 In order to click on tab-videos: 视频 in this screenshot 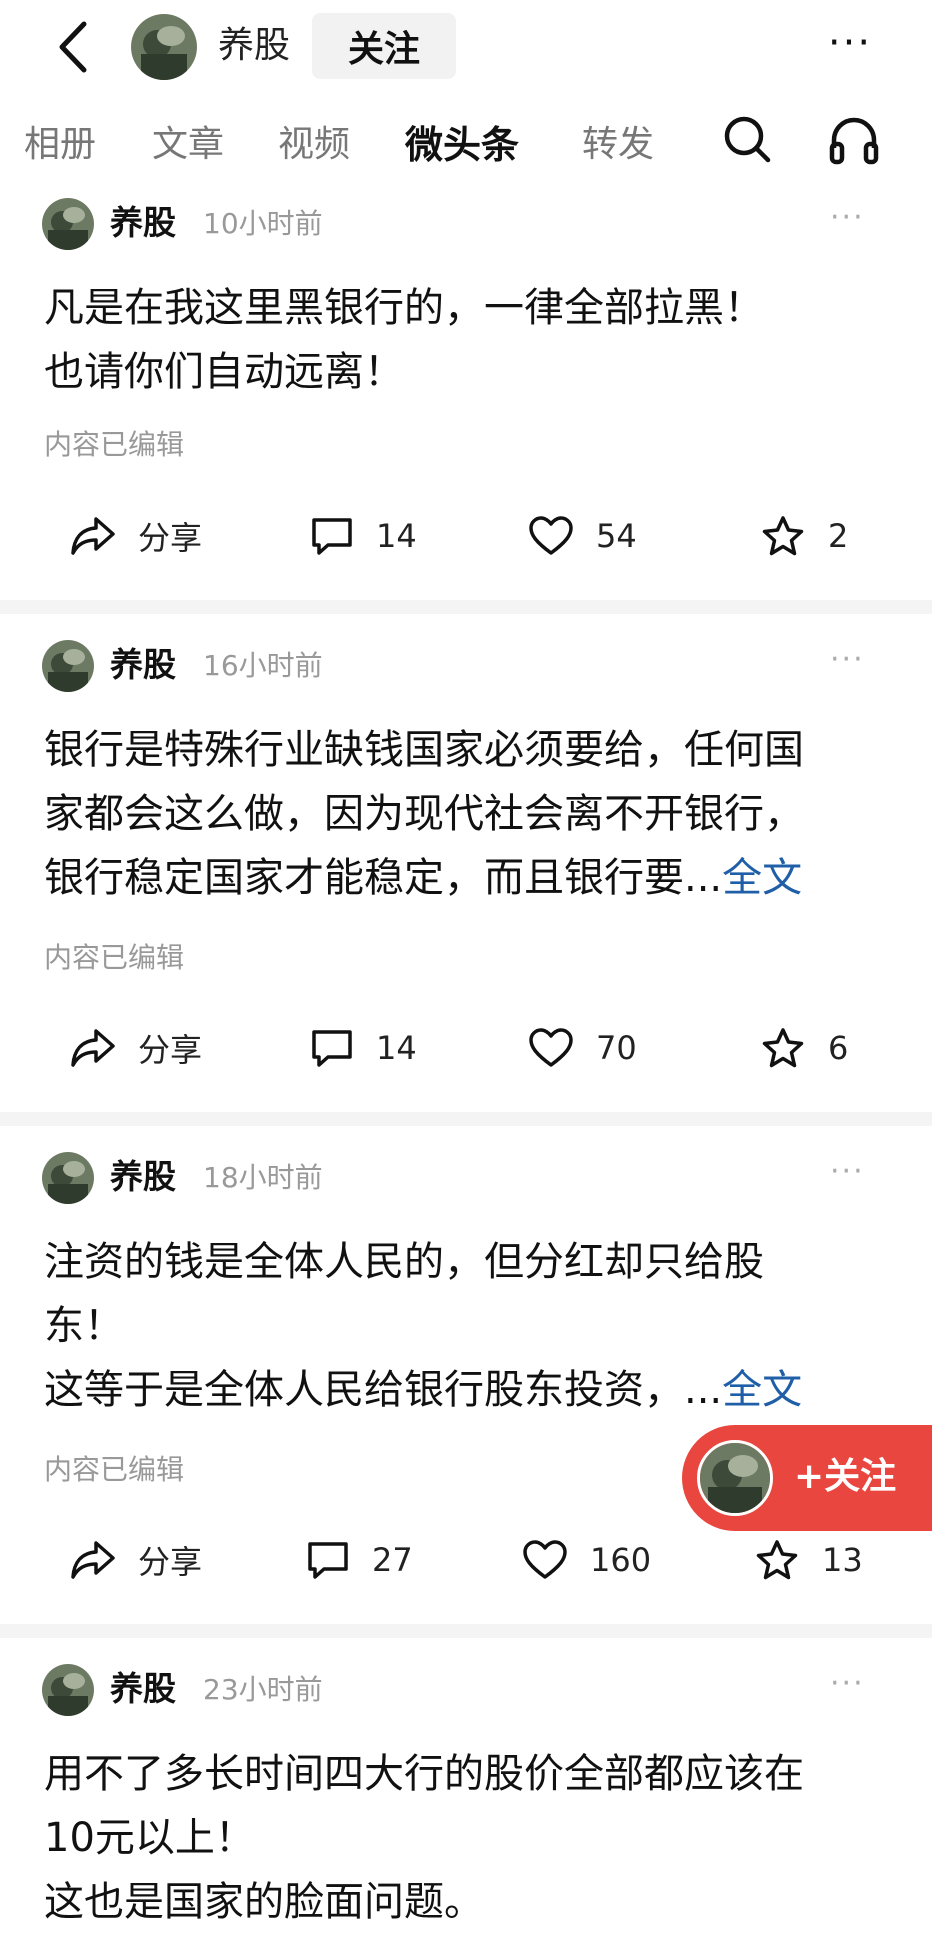, I will do `click(314, 145)`.